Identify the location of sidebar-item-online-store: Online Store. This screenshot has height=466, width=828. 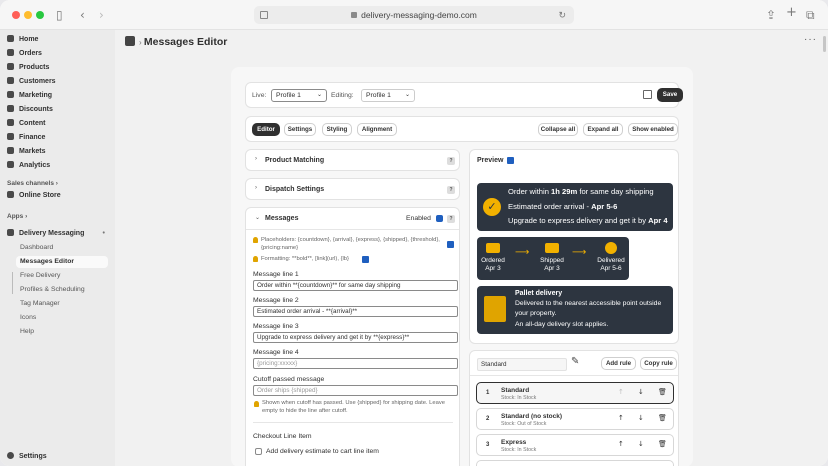
(59, 196).